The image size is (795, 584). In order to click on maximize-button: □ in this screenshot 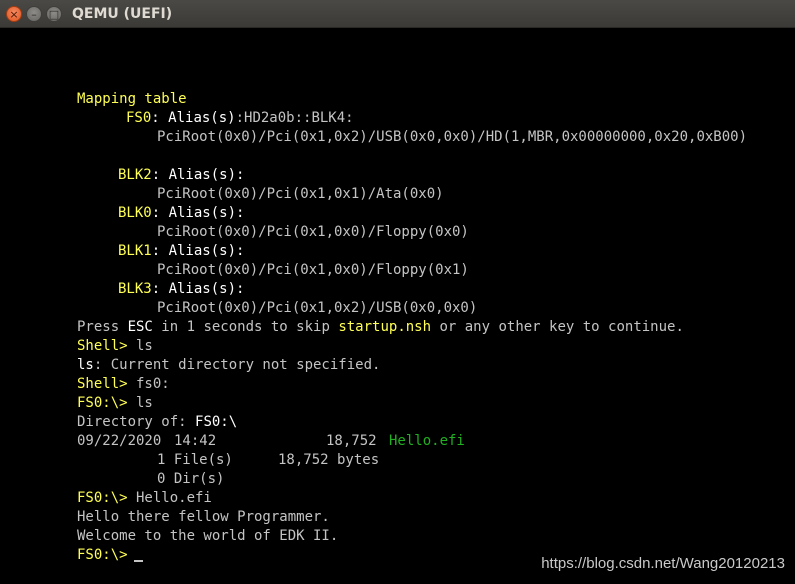, I will do `click(54, 14)`.